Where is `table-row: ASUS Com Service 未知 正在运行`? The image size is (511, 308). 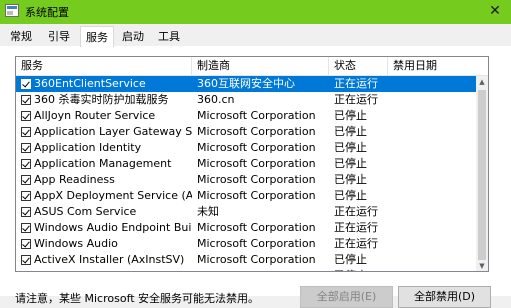 table-row: ASUS Com Service 未知 正在运行 is located at coordinates (246, 212).